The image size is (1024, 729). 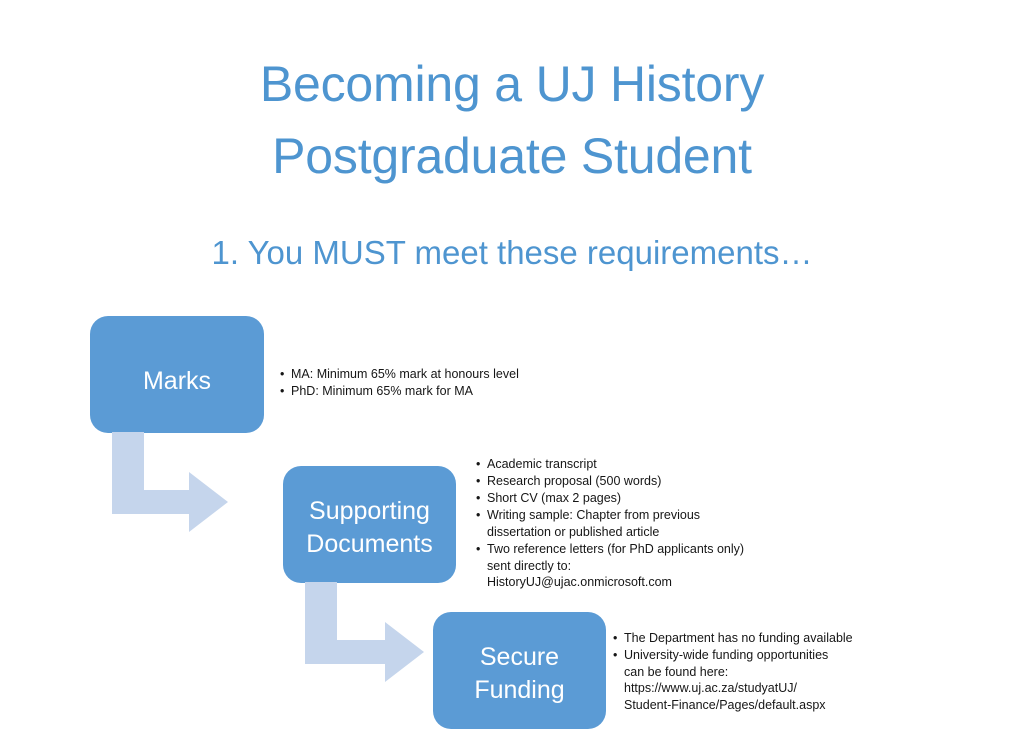 What do you see at coordinates (763, 638) in the screenshot?
I see `list-item: The Department has no funding available` at bounding box center [763, 638].